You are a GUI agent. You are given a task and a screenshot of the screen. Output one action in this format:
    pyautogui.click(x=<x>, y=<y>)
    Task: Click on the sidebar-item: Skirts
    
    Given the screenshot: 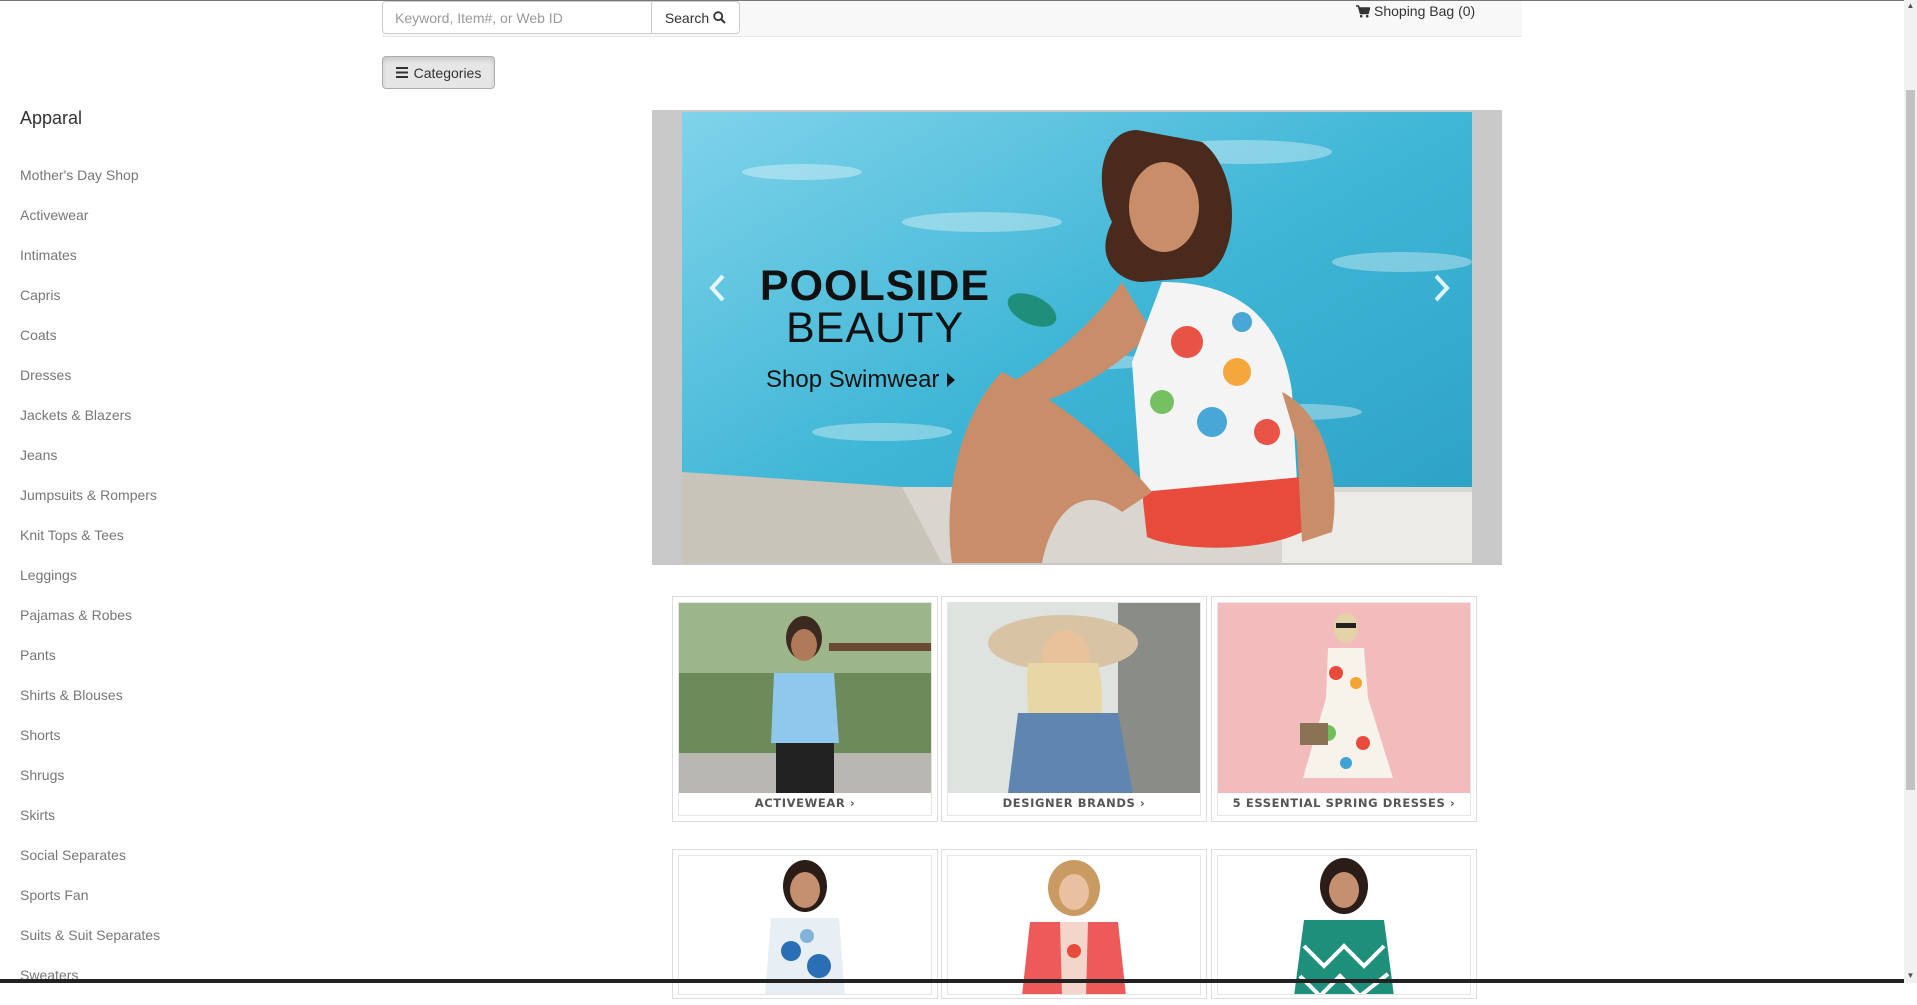 What is the action you would take?
    pyautogui.click(x=90, y=825)
    